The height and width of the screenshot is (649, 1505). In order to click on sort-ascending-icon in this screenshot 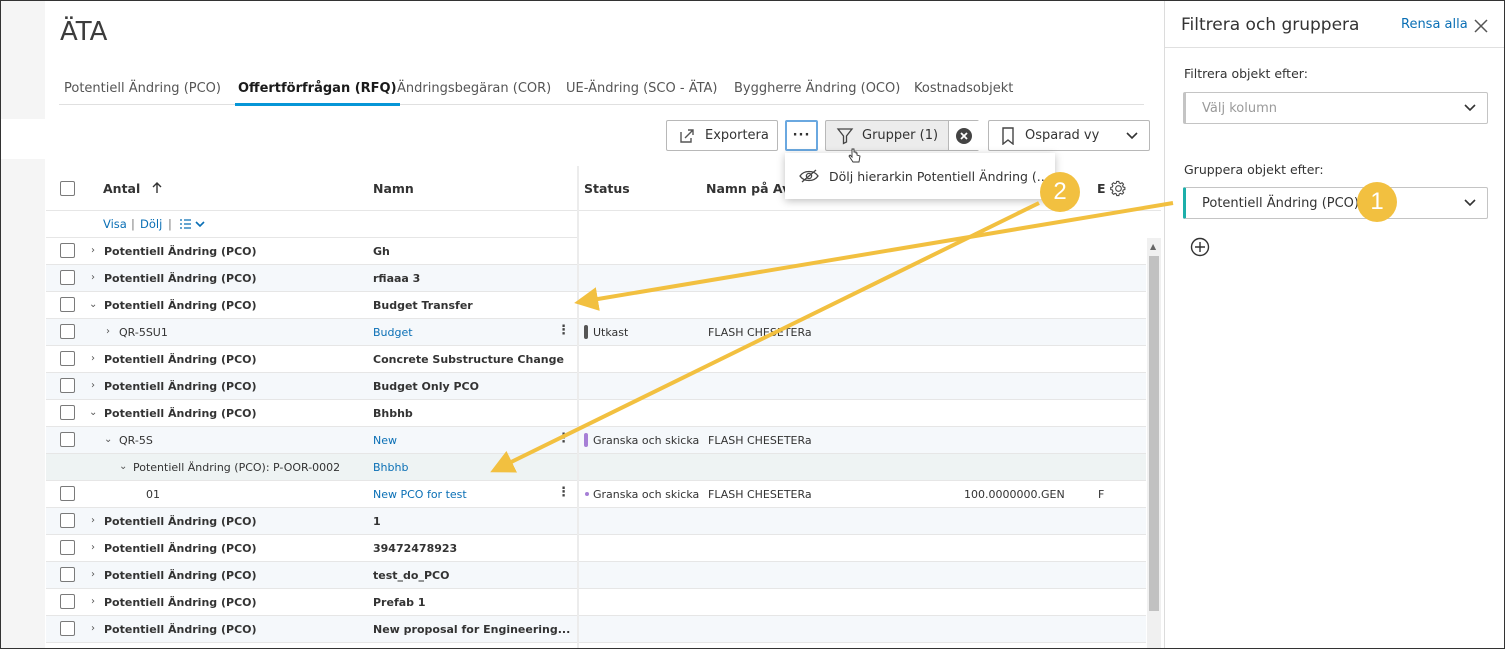, I will do `click(157, 187)`.